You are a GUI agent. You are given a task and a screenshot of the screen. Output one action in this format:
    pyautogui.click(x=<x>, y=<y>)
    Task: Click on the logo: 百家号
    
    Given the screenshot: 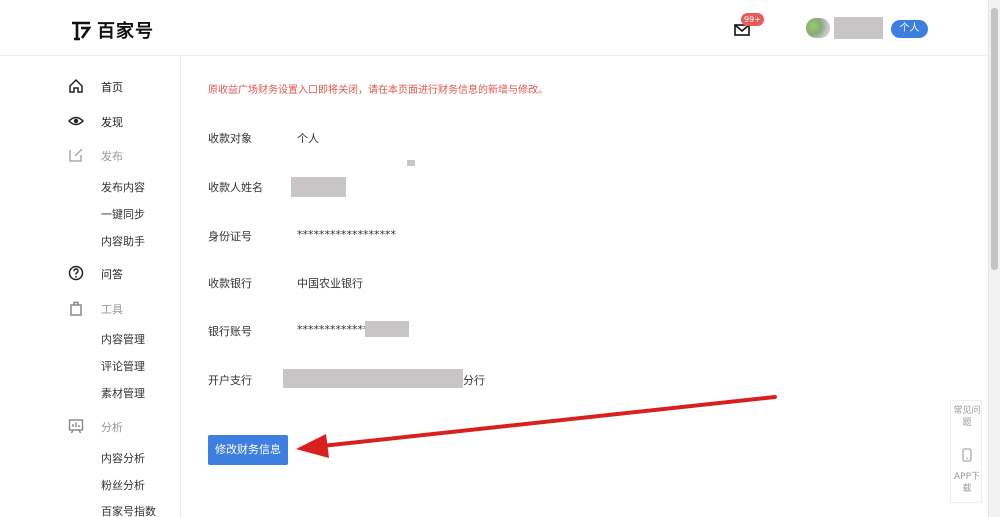 What is the action you would take?
    pyautogui.click(x=112, y=30)
    